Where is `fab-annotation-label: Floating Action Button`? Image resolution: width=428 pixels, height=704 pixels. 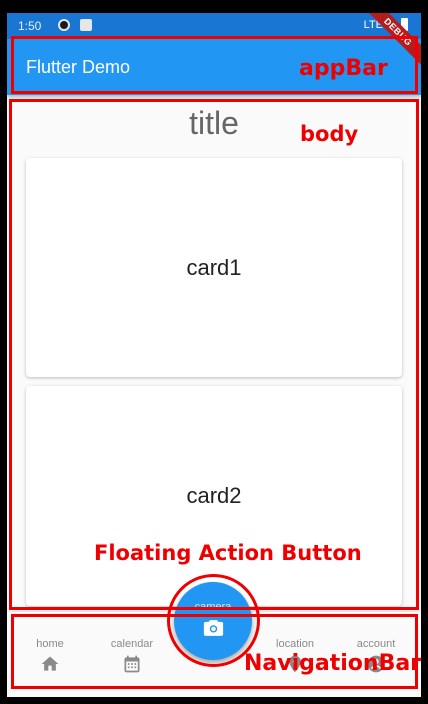 fab-annotation-label: Floating Action Button is located at coordinates (228, 553).